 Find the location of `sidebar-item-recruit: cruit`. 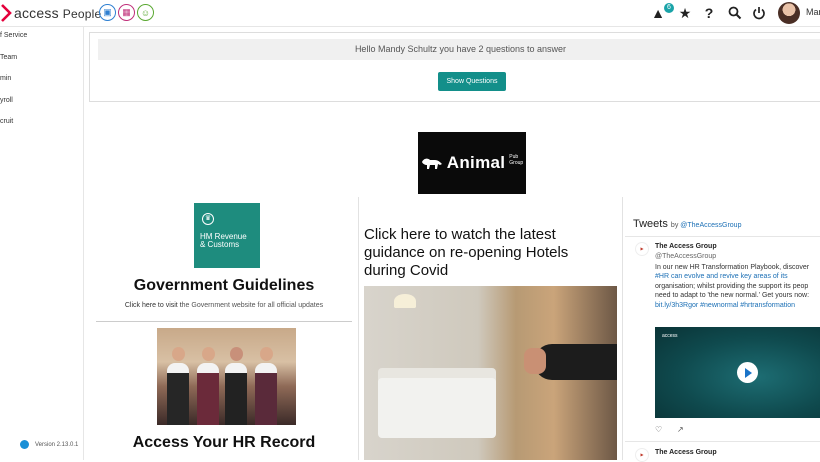

sidebar-item-recruit: cruit is located at coordinates (6, 121).